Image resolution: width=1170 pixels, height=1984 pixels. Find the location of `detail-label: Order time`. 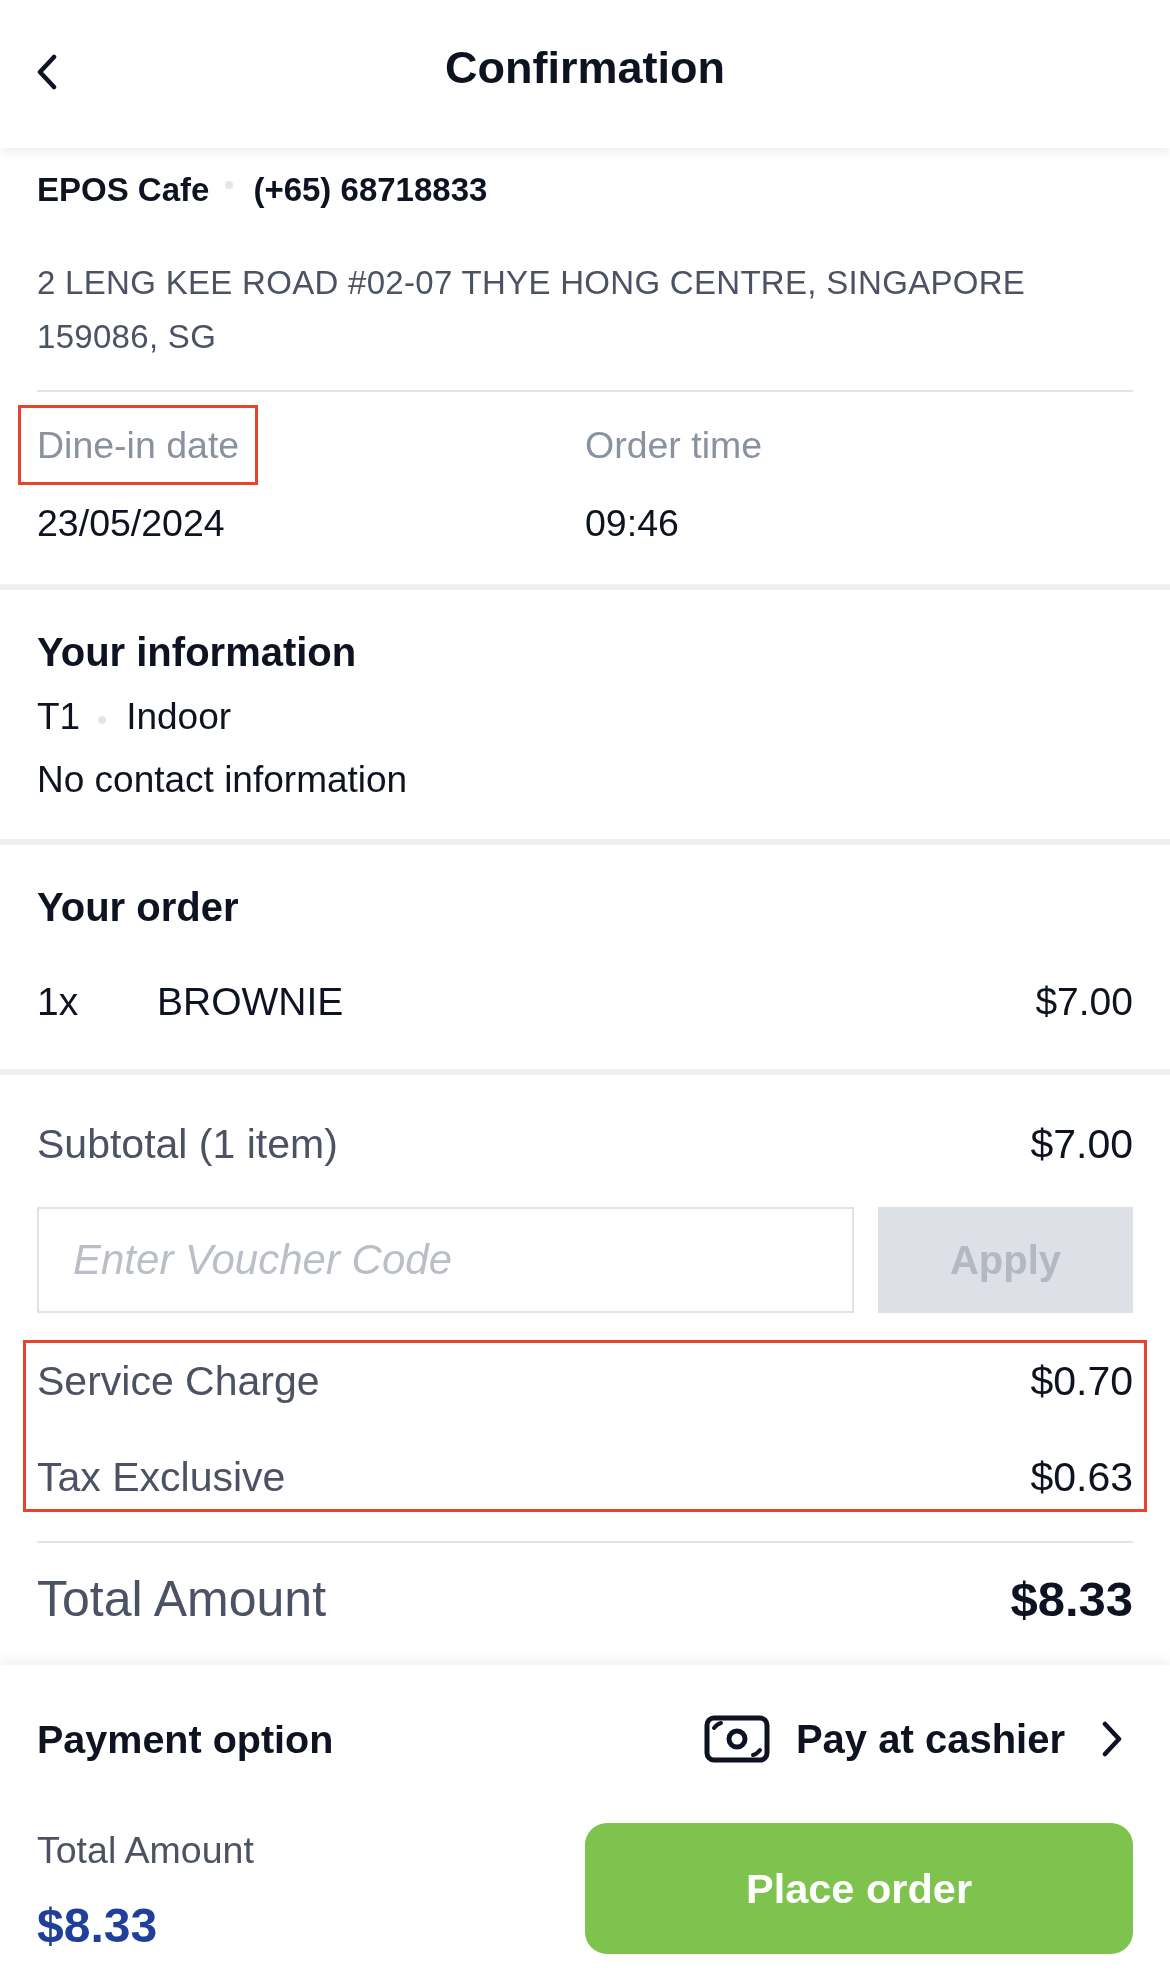

detail-label: Order time is located at coordinates (674, 445).